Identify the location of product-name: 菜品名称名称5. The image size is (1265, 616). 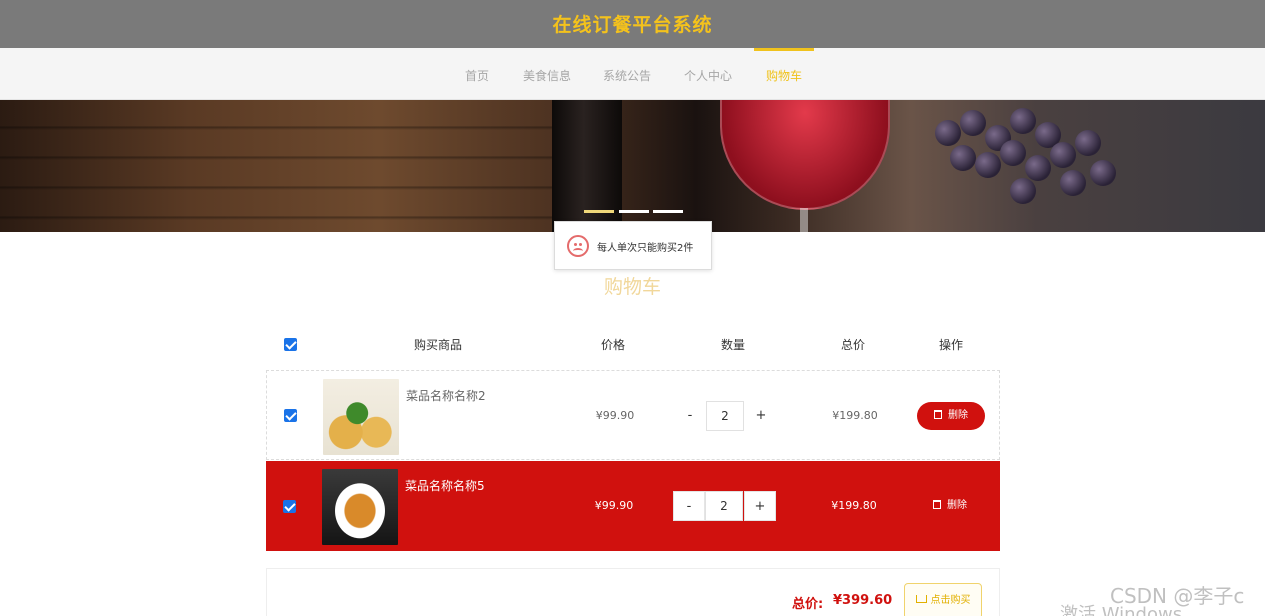
(445, 485).